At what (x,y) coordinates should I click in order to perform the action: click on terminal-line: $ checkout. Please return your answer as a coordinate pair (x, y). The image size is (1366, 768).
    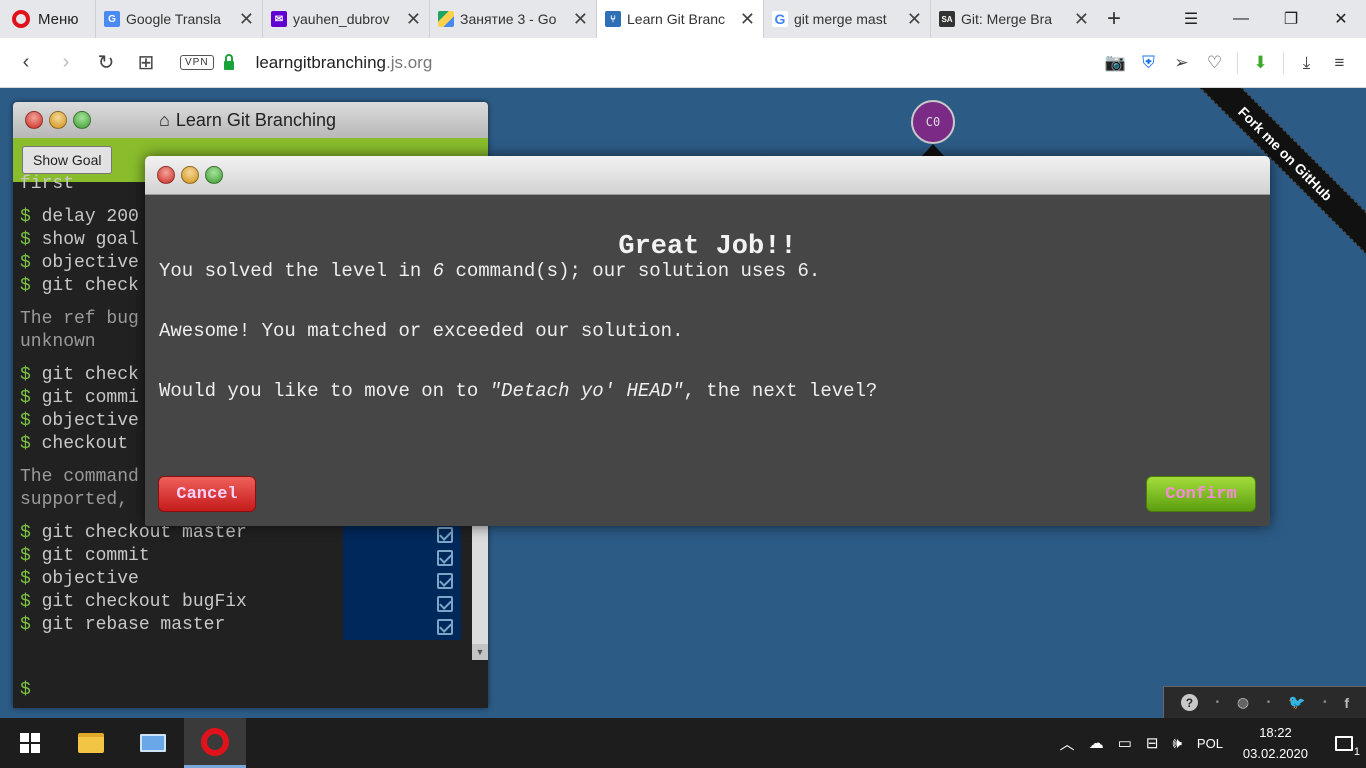
    Looking at the image, I should click on (74, 444).